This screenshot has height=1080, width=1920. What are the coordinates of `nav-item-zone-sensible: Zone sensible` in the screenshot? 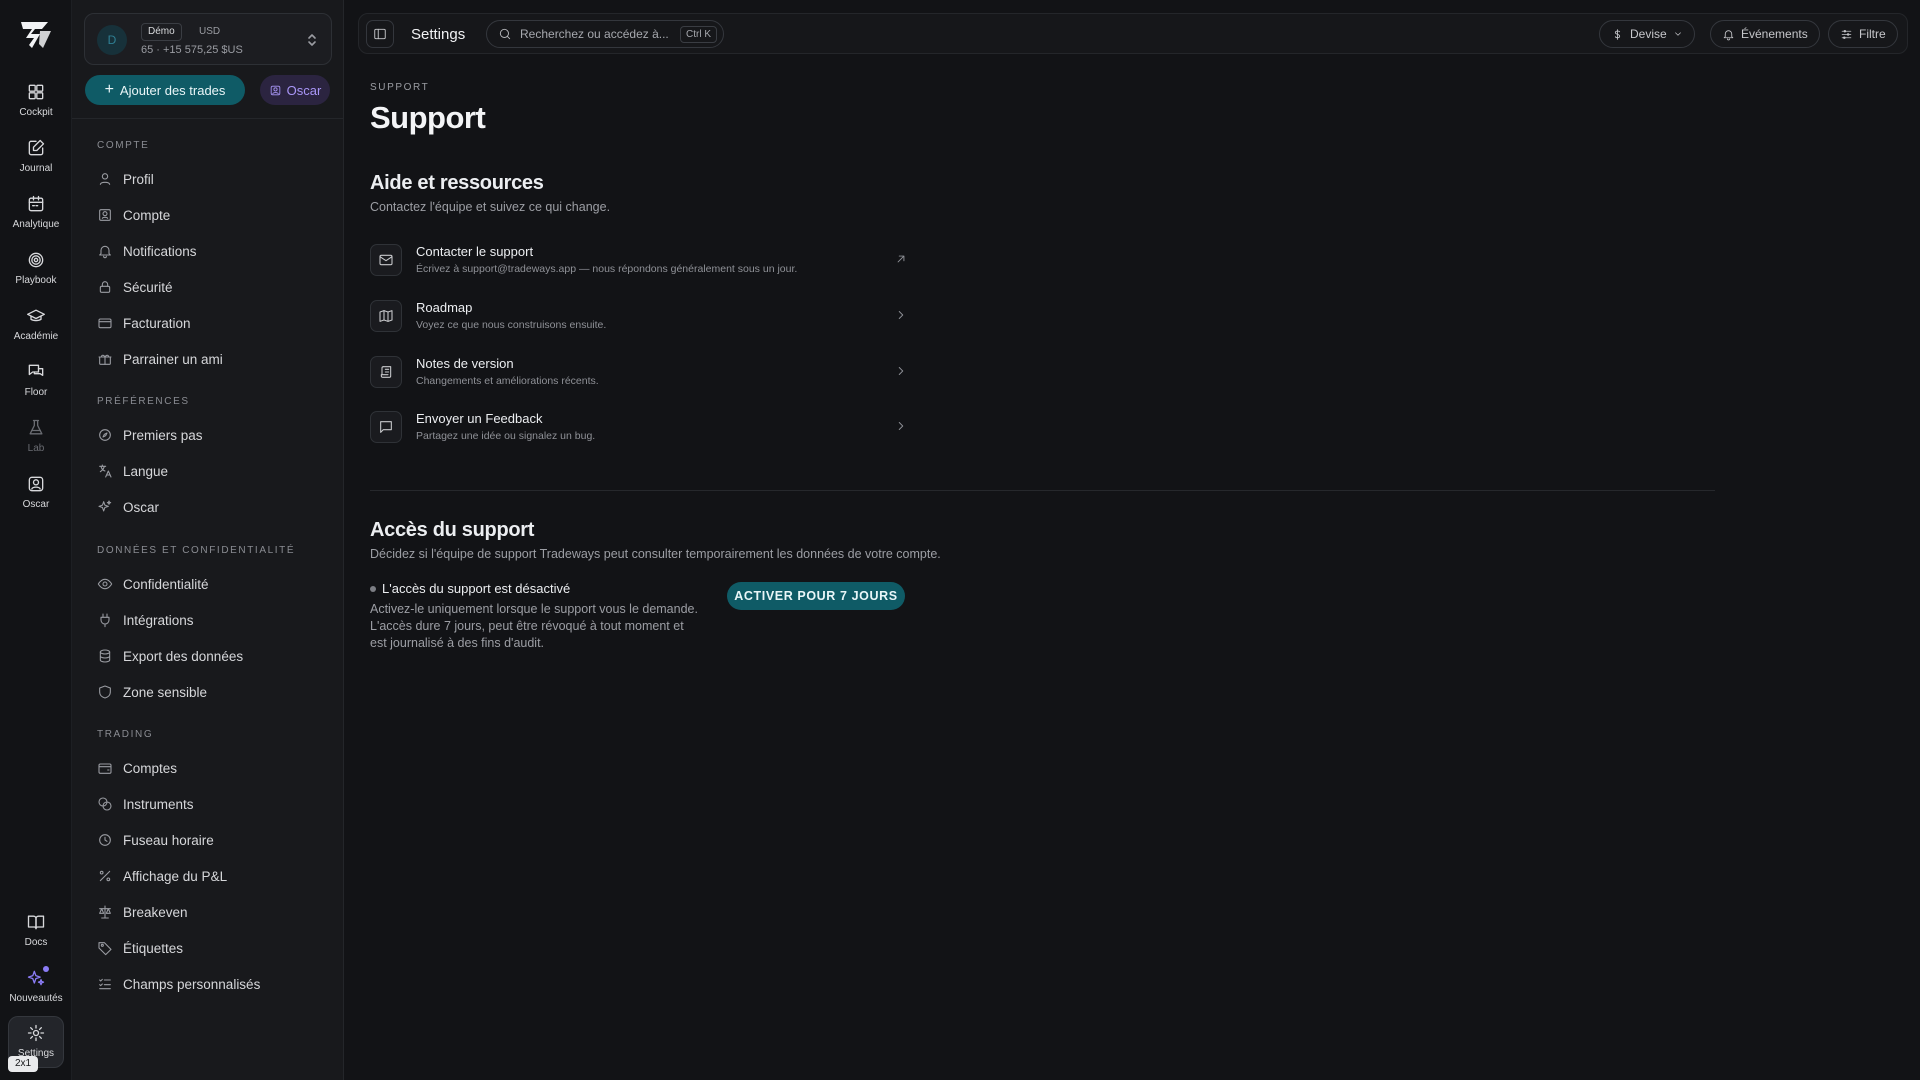 It's located at (208, 692).